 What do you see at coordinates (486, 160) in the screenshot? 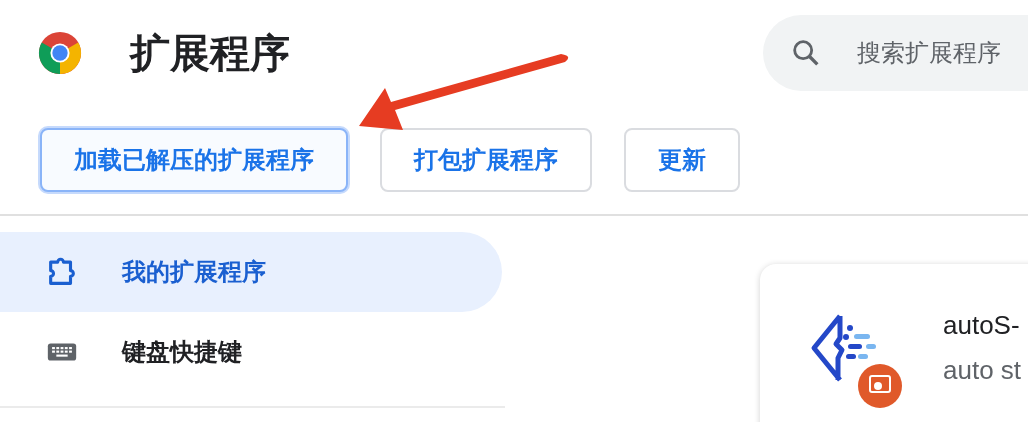
I see `pack-extension-button: 打包扩展程序` at bounding box center [486, 160].